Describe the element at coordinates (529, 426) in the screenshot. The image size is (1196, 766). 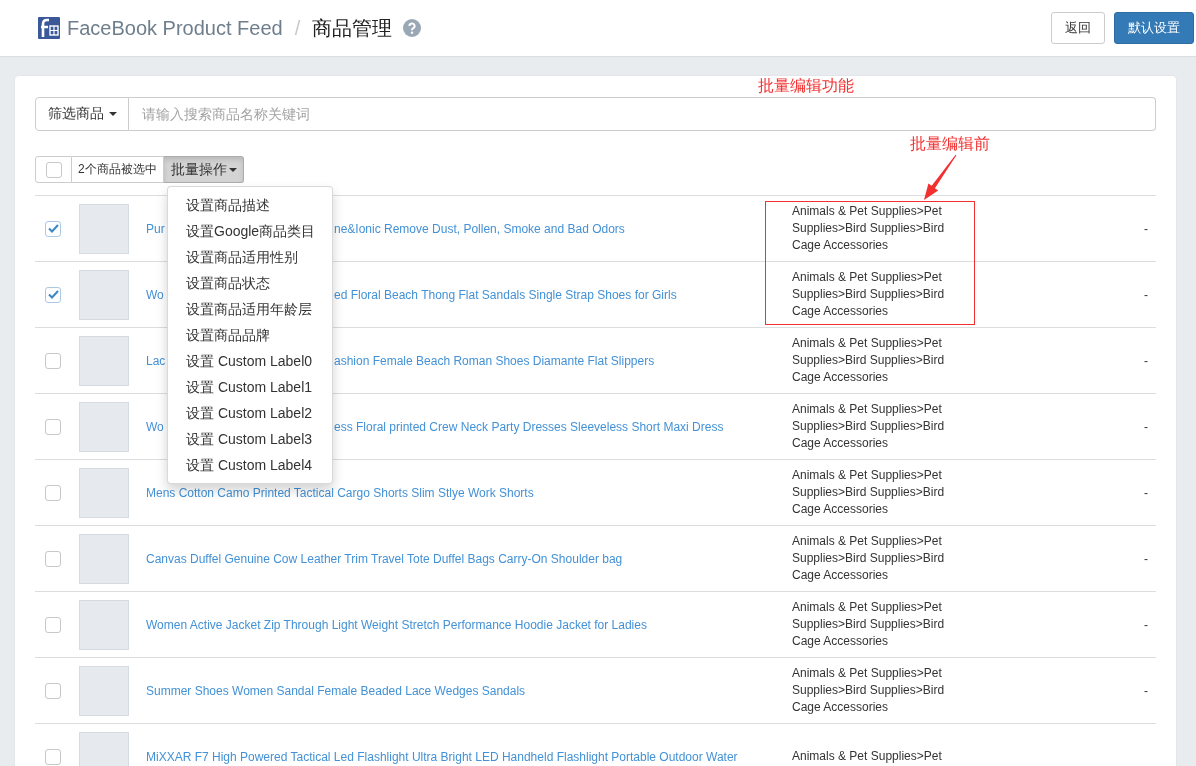
I see `product-title-link: ess Floral printed Crew Neck Party Dresses Sleeveless Short Maxi Dress` at that location.